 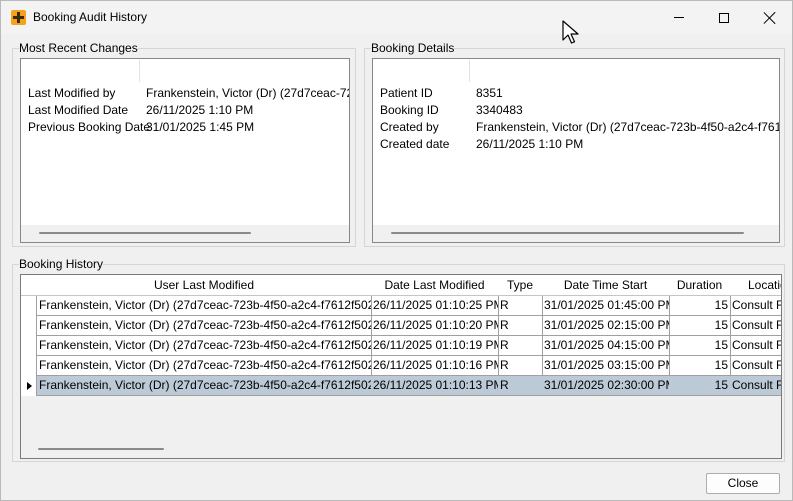 What do you see at coordinates (435, 366) in the screenshot?
I see `cell-date-last-modified: 26/11/2025 01:10:16 PM` at bounding box center [435, 366].